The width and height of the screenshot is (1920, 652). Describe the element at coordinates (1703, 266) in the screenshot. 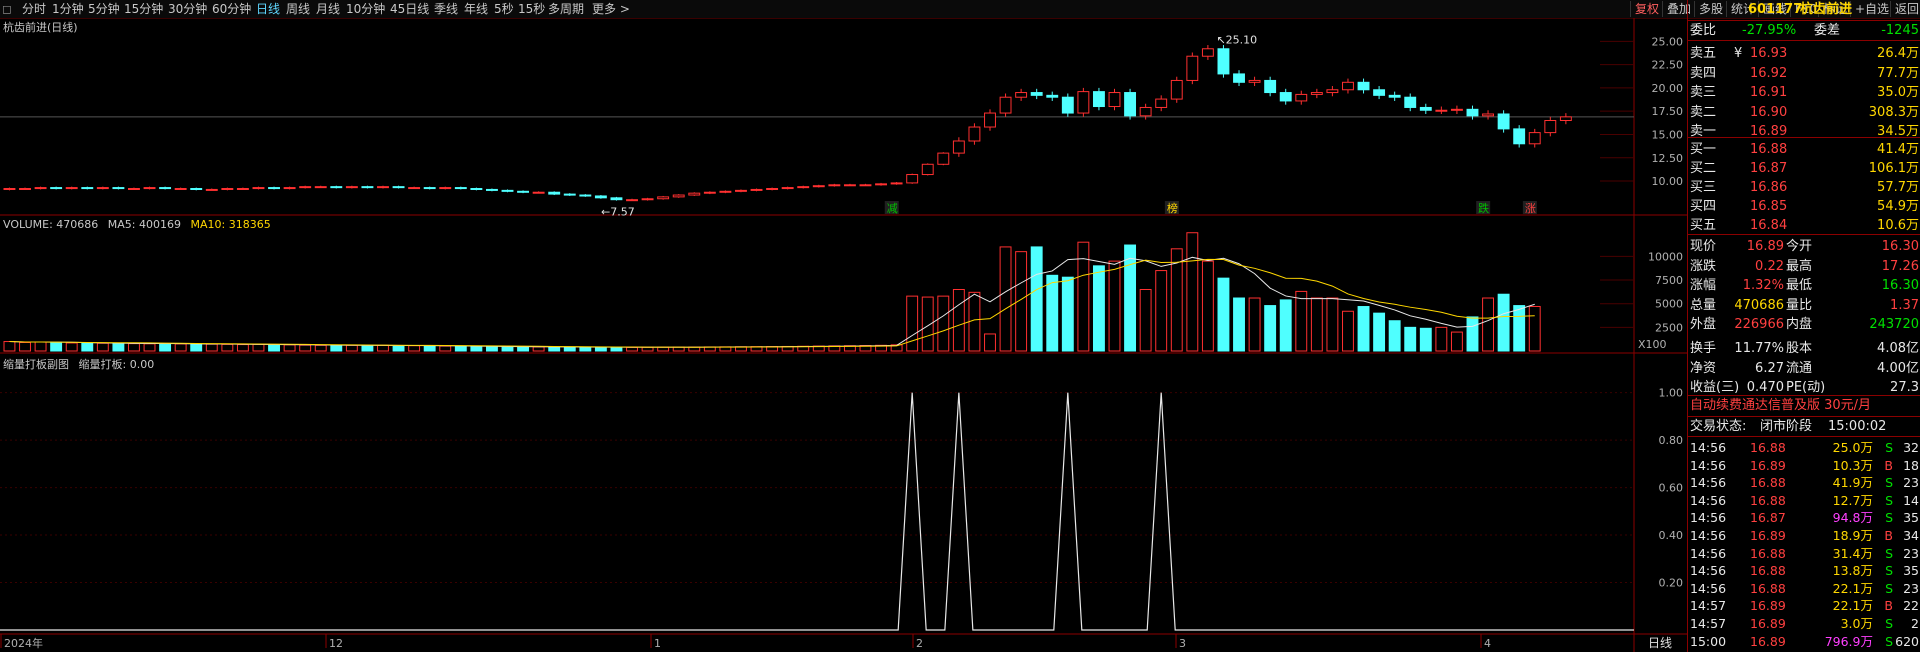

I see `stat-label: 涨跌` at that location.